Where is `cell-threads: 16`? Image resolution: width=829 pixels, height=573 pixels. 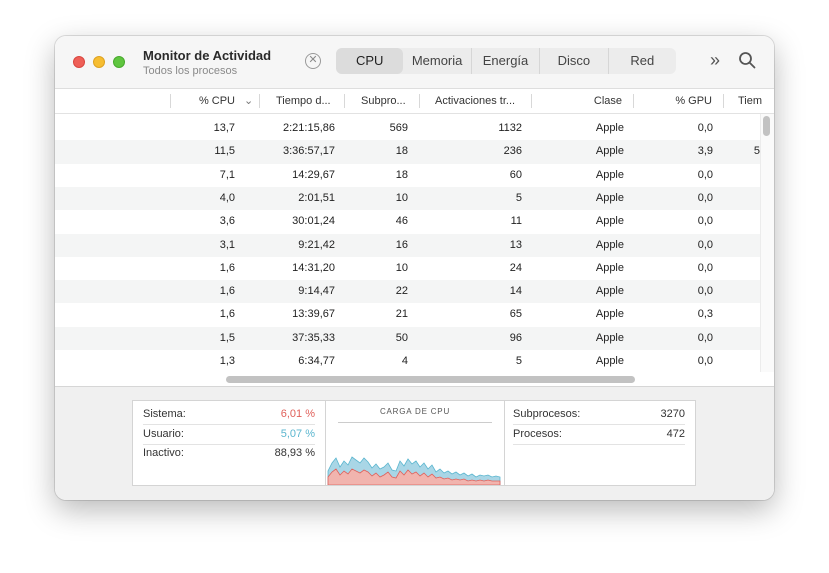 cell-threads: 16 is located at coordinates (401, 244).